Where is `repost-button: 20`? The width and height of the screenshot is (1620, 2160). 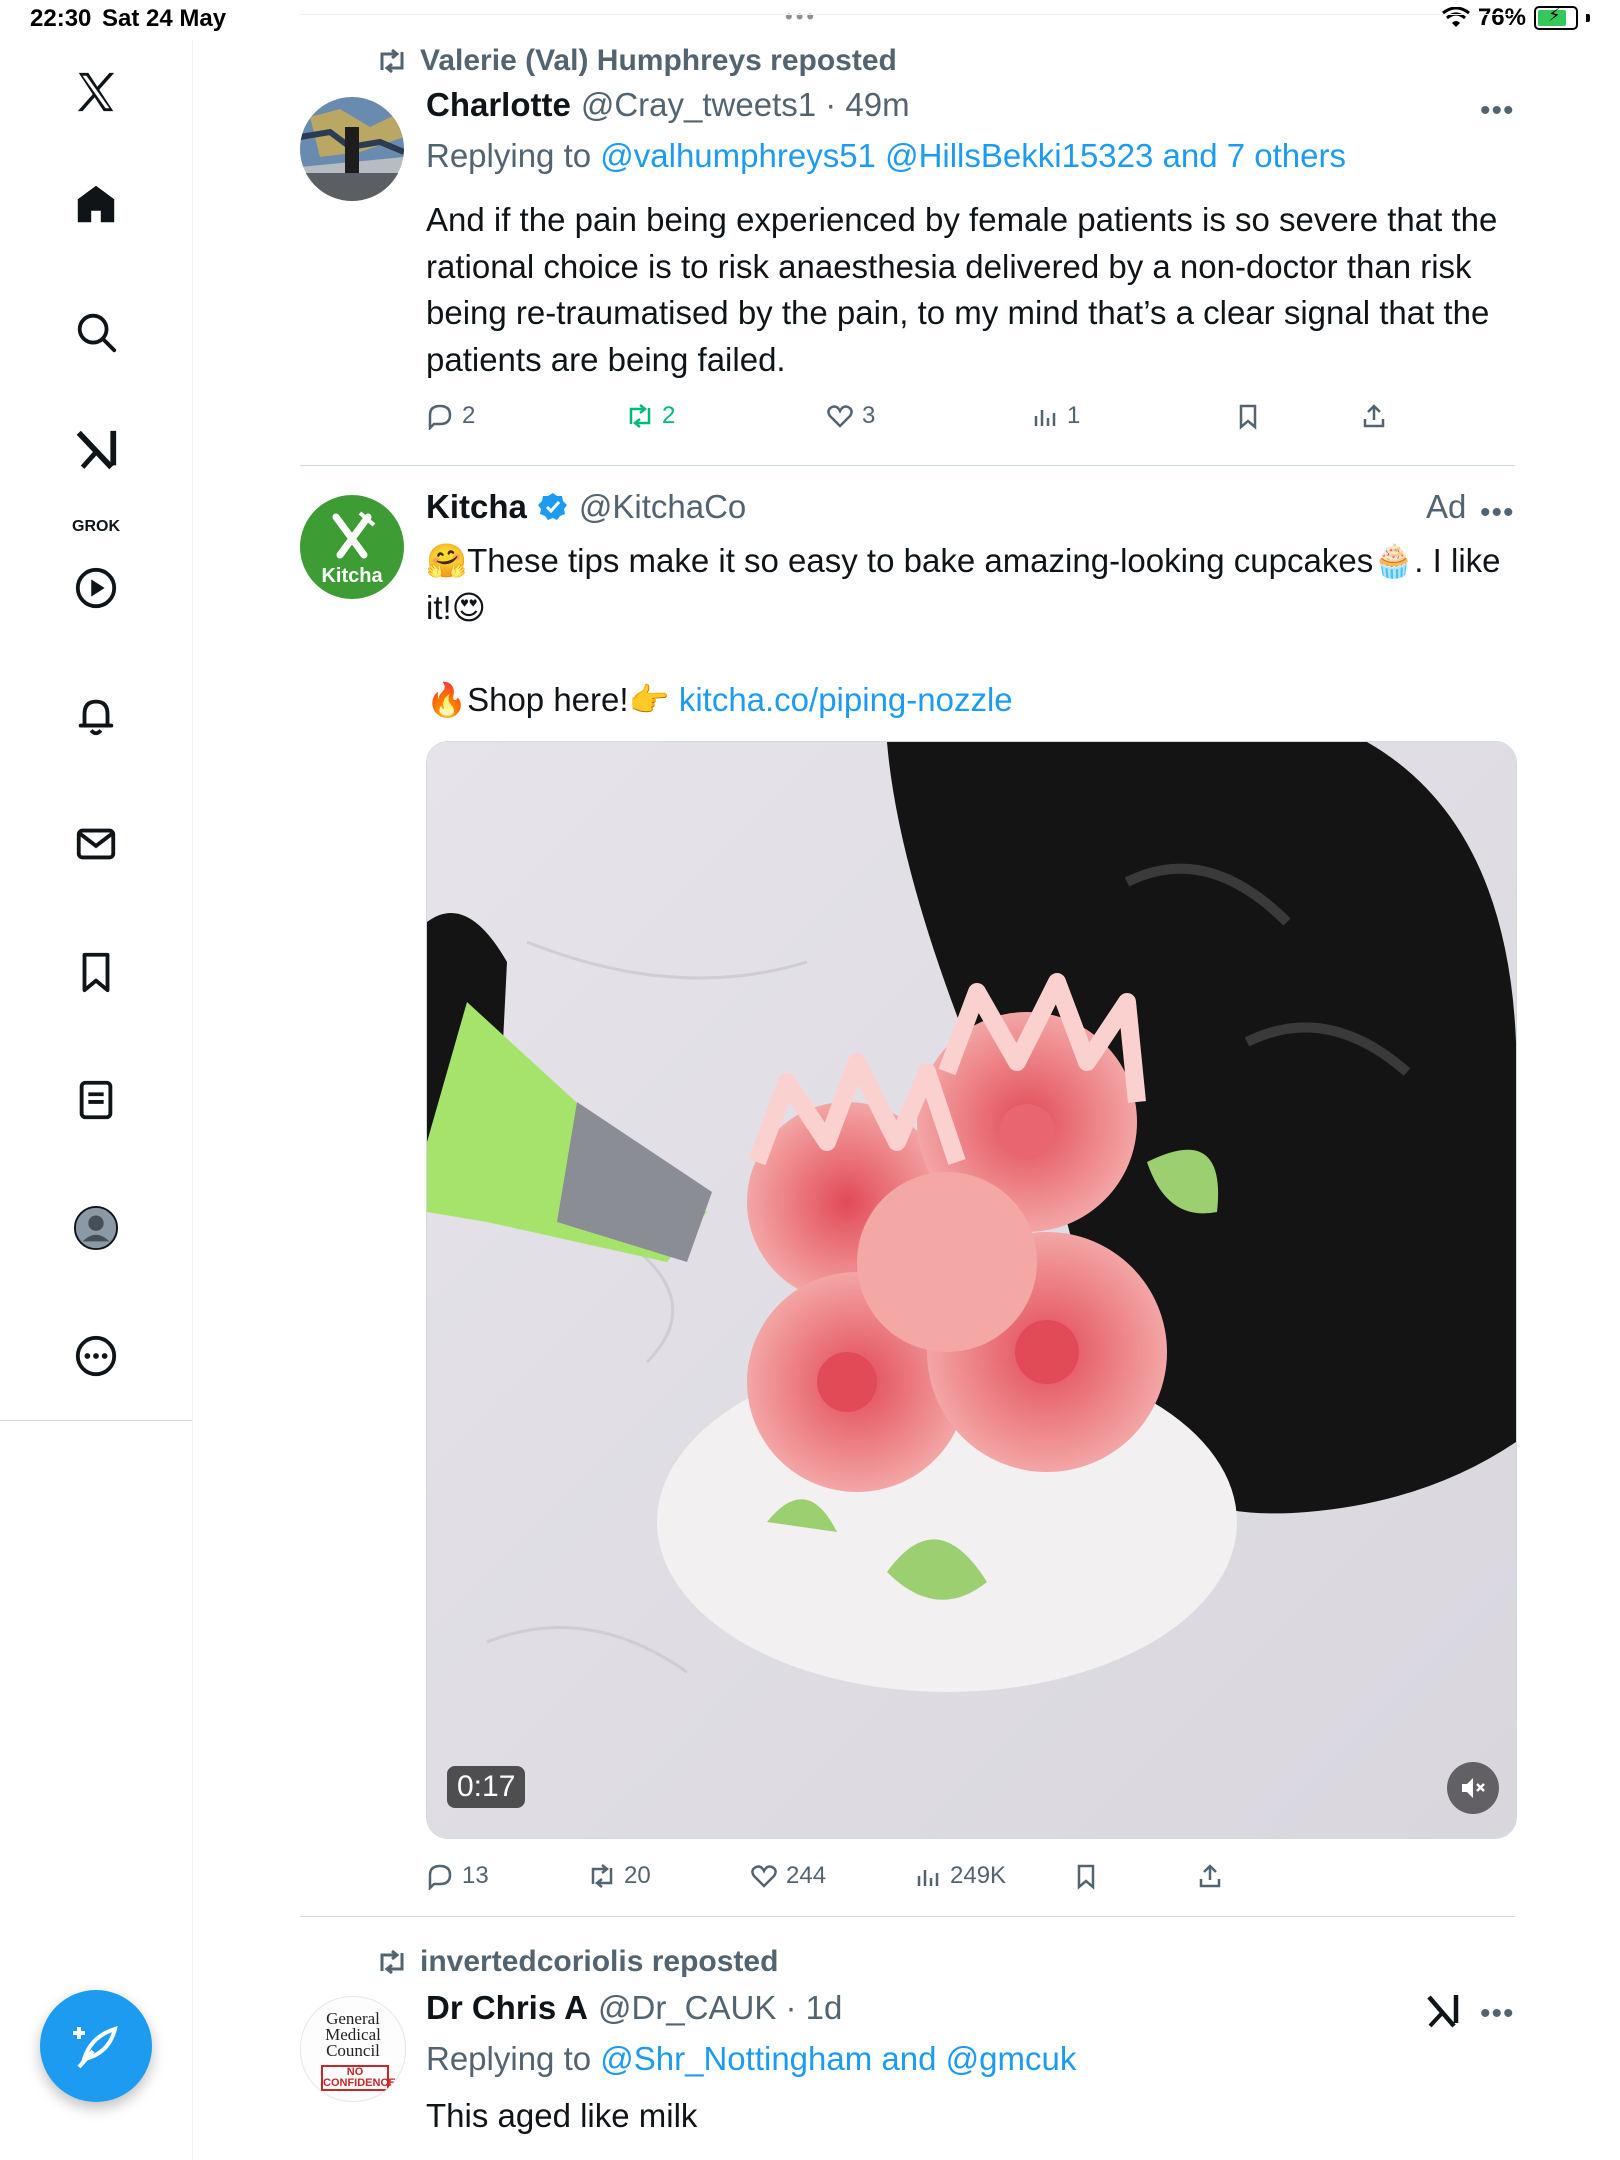
repost-button: 20 is located at coordinates (619, 1876).